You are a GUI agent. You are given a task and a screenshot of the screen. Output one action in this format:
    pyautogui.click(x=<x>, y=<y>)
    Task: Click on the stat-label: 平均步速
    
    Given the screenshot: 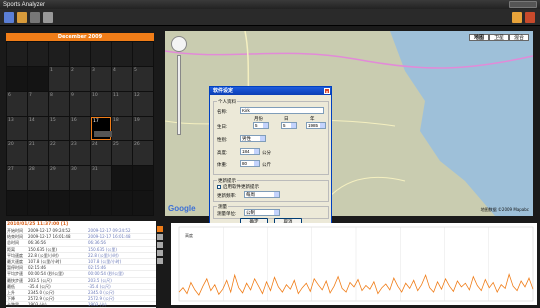 What is the action you would take?
    pyautogui.click(x=15, y=274)
    